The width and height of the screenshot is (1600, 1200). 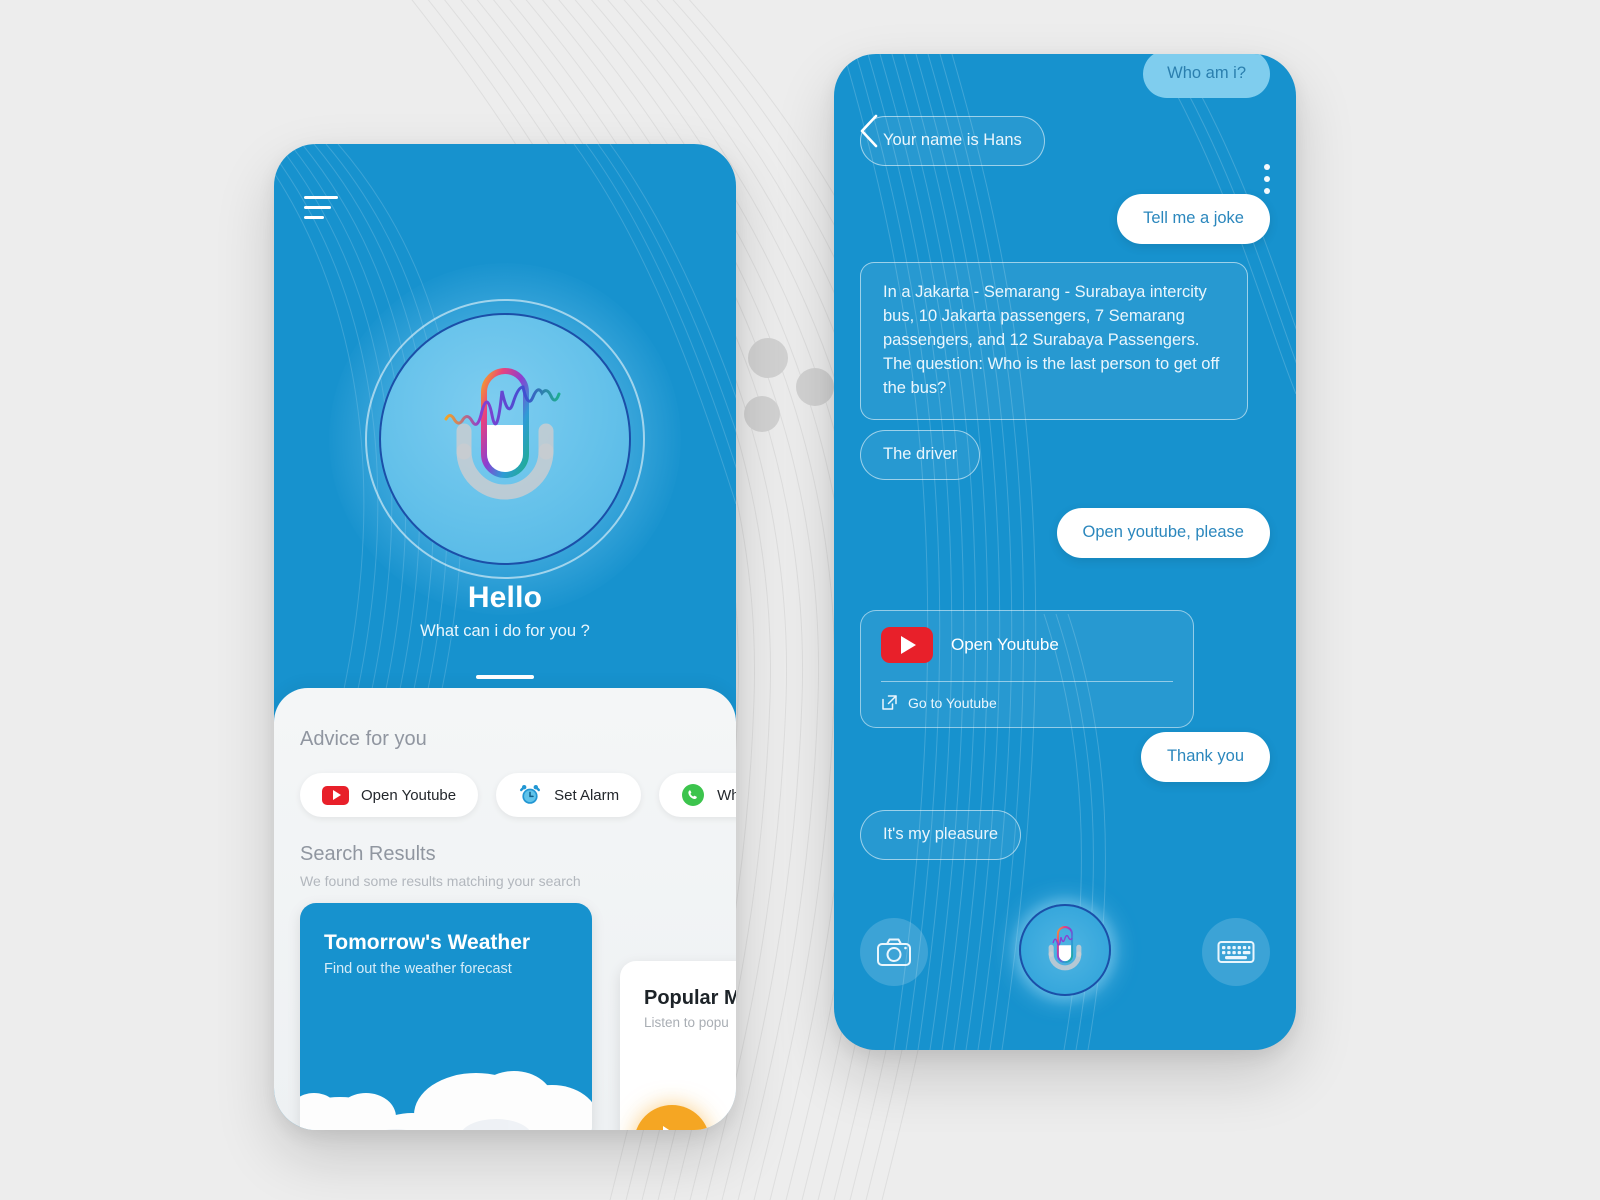 I want to click on external-link-icon, so click(x=889, y=702).